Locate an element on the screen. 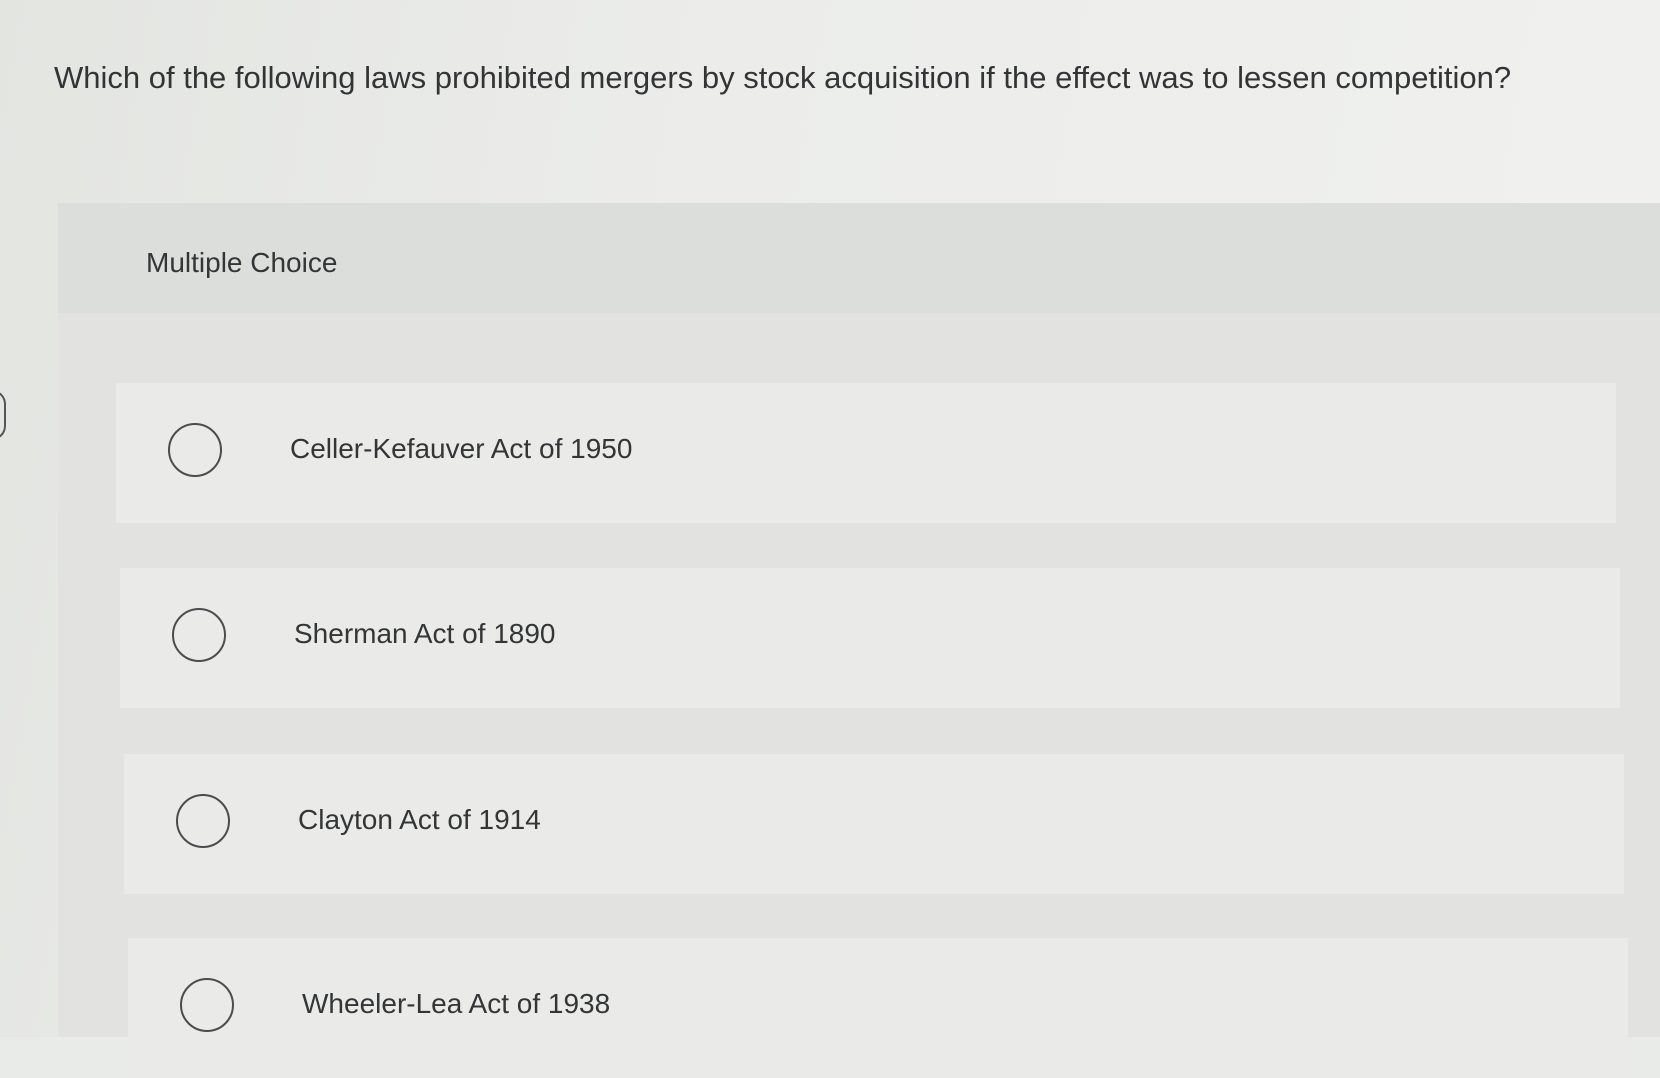 Image resolution: width=1660 pixels, height=1078 pixels. answer-option-1: Celler-Kefauver Act of 1950 is located at coordinates (866, 453).